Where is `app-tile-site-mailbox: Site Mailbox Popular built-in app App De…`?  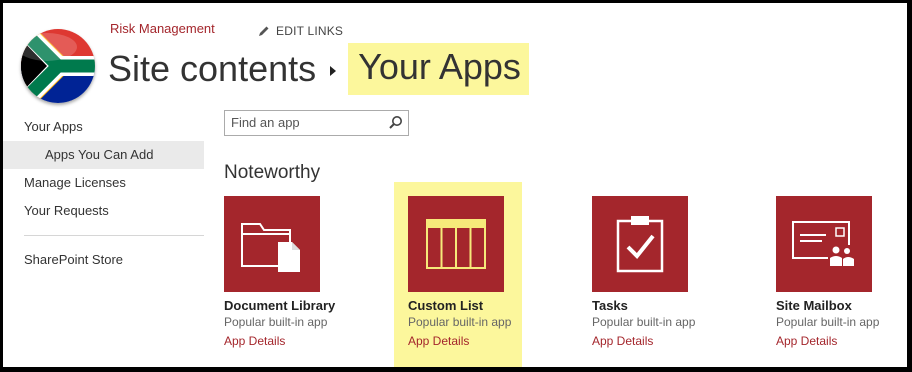 app-tile-site-mailbox: Site Mailbox Popular built-in app App De… is located at coordinates (841, 272).